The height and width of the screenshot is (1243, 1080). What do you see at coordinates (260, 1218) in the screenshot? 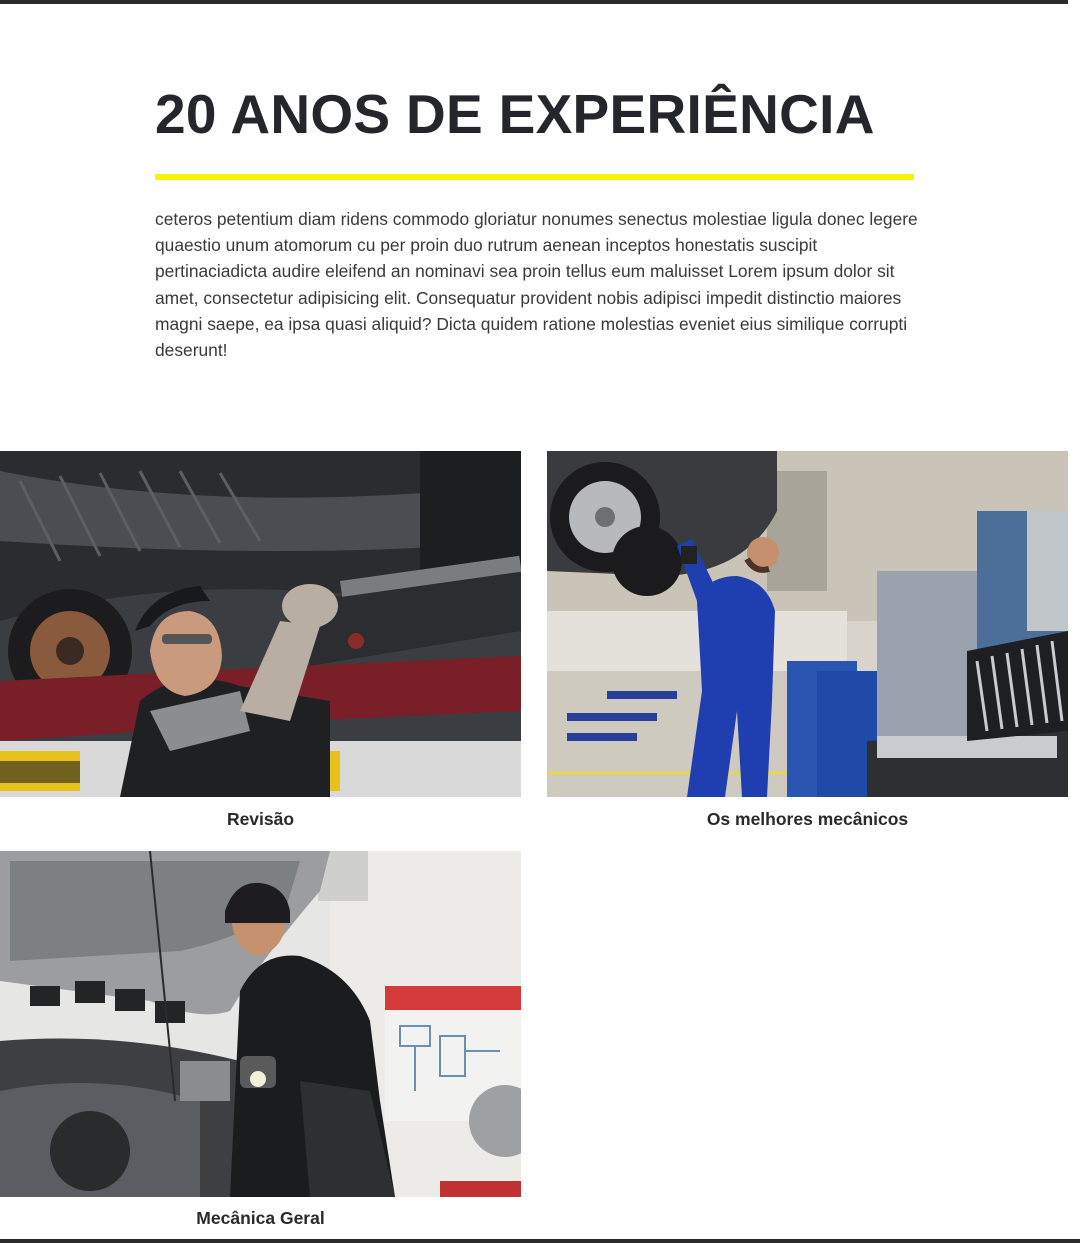
I see `service-caption: Mecânica Geral` at bounding box center [260, 1218].